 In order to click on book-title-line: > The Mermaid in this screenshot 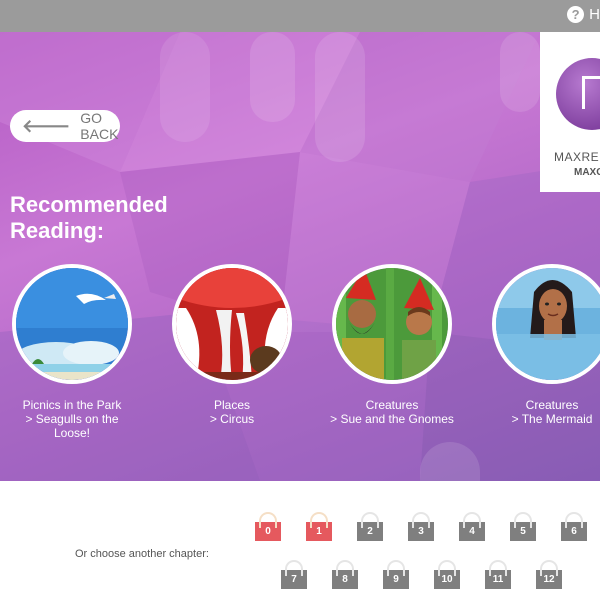, I will do `click(552, 419)`.